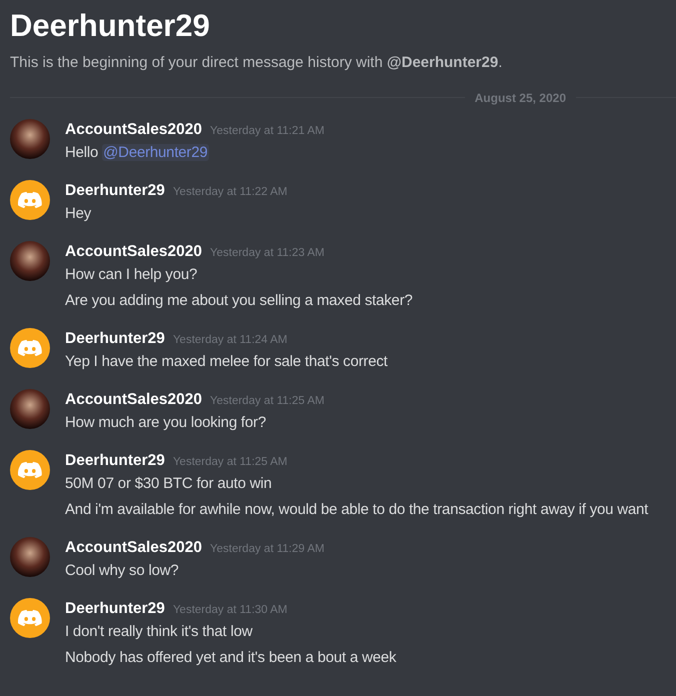  What do you see at coordinates (230, 340) in the screenshot?
I see `timestamp: Yesterday at 11:24 AM` at bounding box center [230, 340].